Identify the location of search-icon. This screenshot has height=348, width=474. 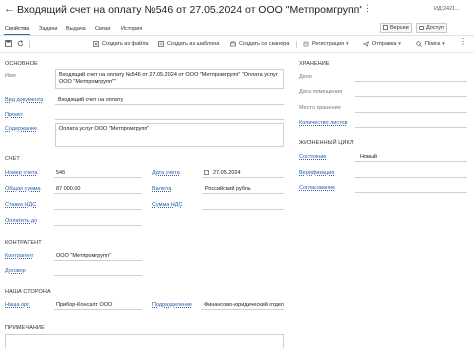
(419, 44).